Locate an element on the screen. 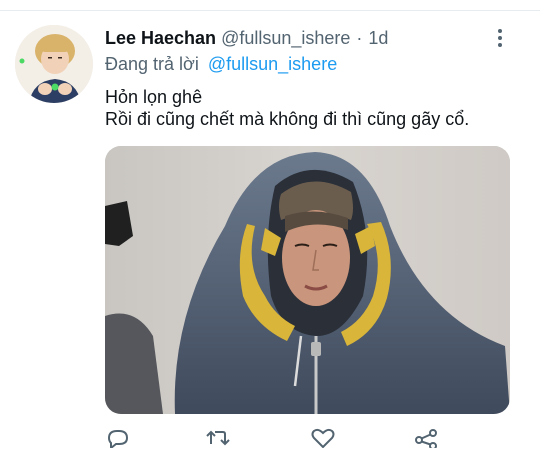  retweet-icon is located at coordinates (218, 438).